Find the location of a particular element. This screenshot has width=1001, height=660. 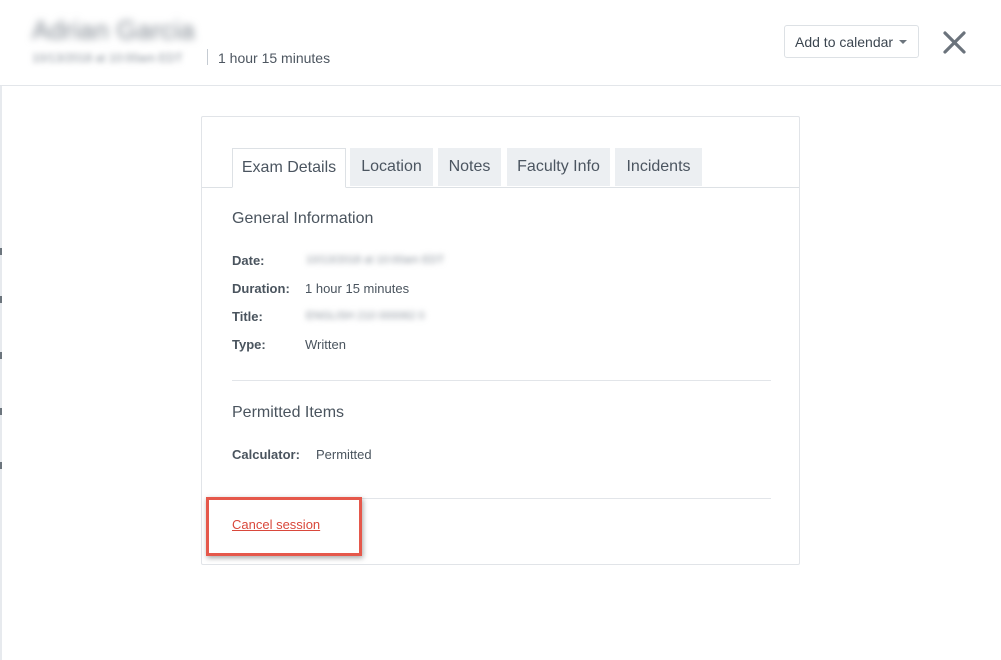

tab-incidents-label: Incidents is located at coordinates (658, 166).